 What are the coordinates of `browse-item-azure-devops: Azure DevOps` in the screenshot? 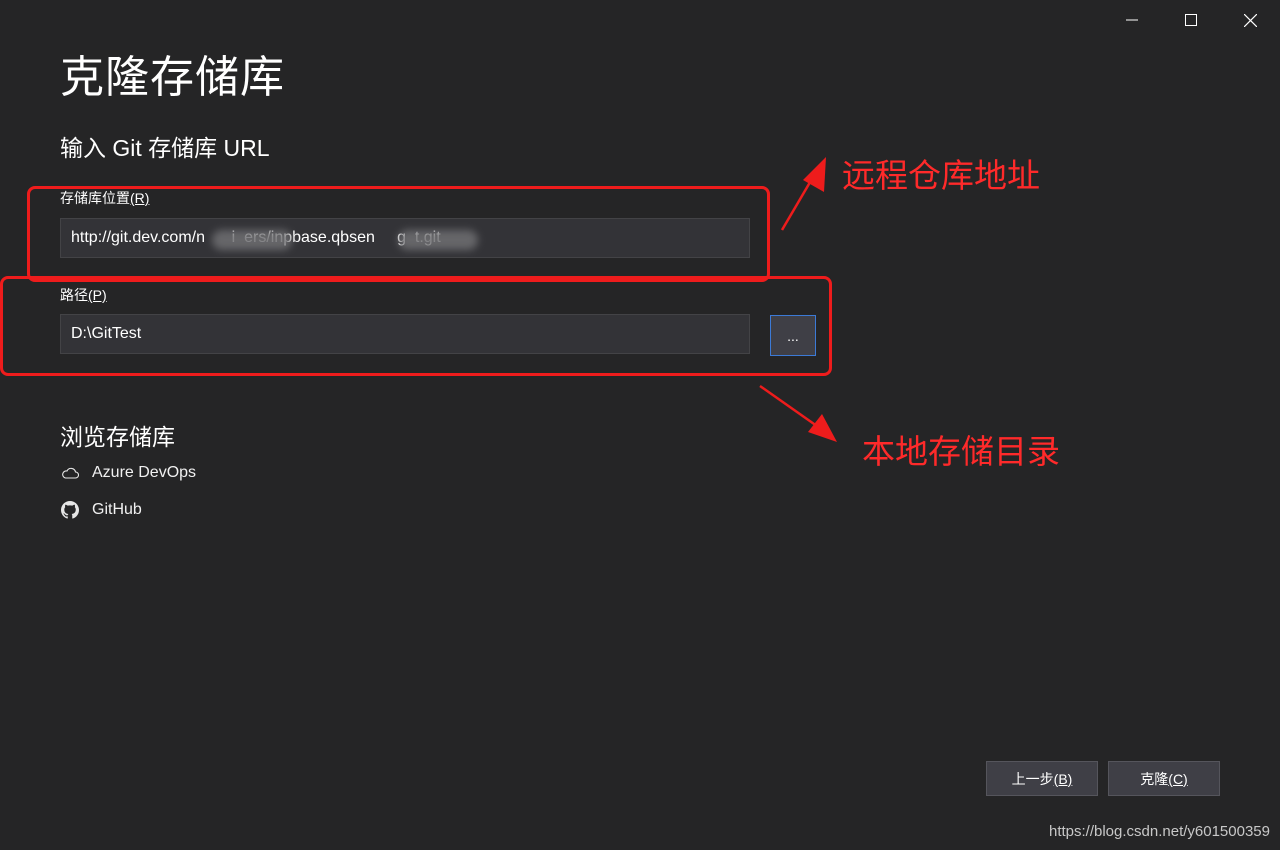 It's located at (128, 473).